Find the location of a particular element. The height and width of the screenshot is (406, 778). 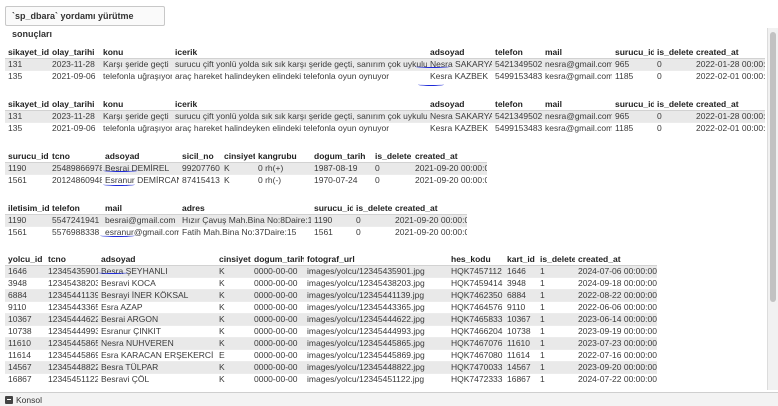

table-cell: images/yolcu/12345445865.jpg is located at coordinates (376, 342).